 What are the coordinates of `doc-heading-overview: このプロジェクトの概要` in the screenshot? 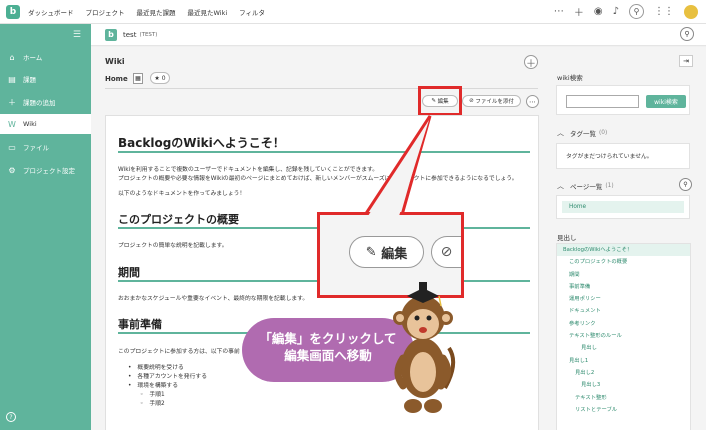 It's located at (178, 219).